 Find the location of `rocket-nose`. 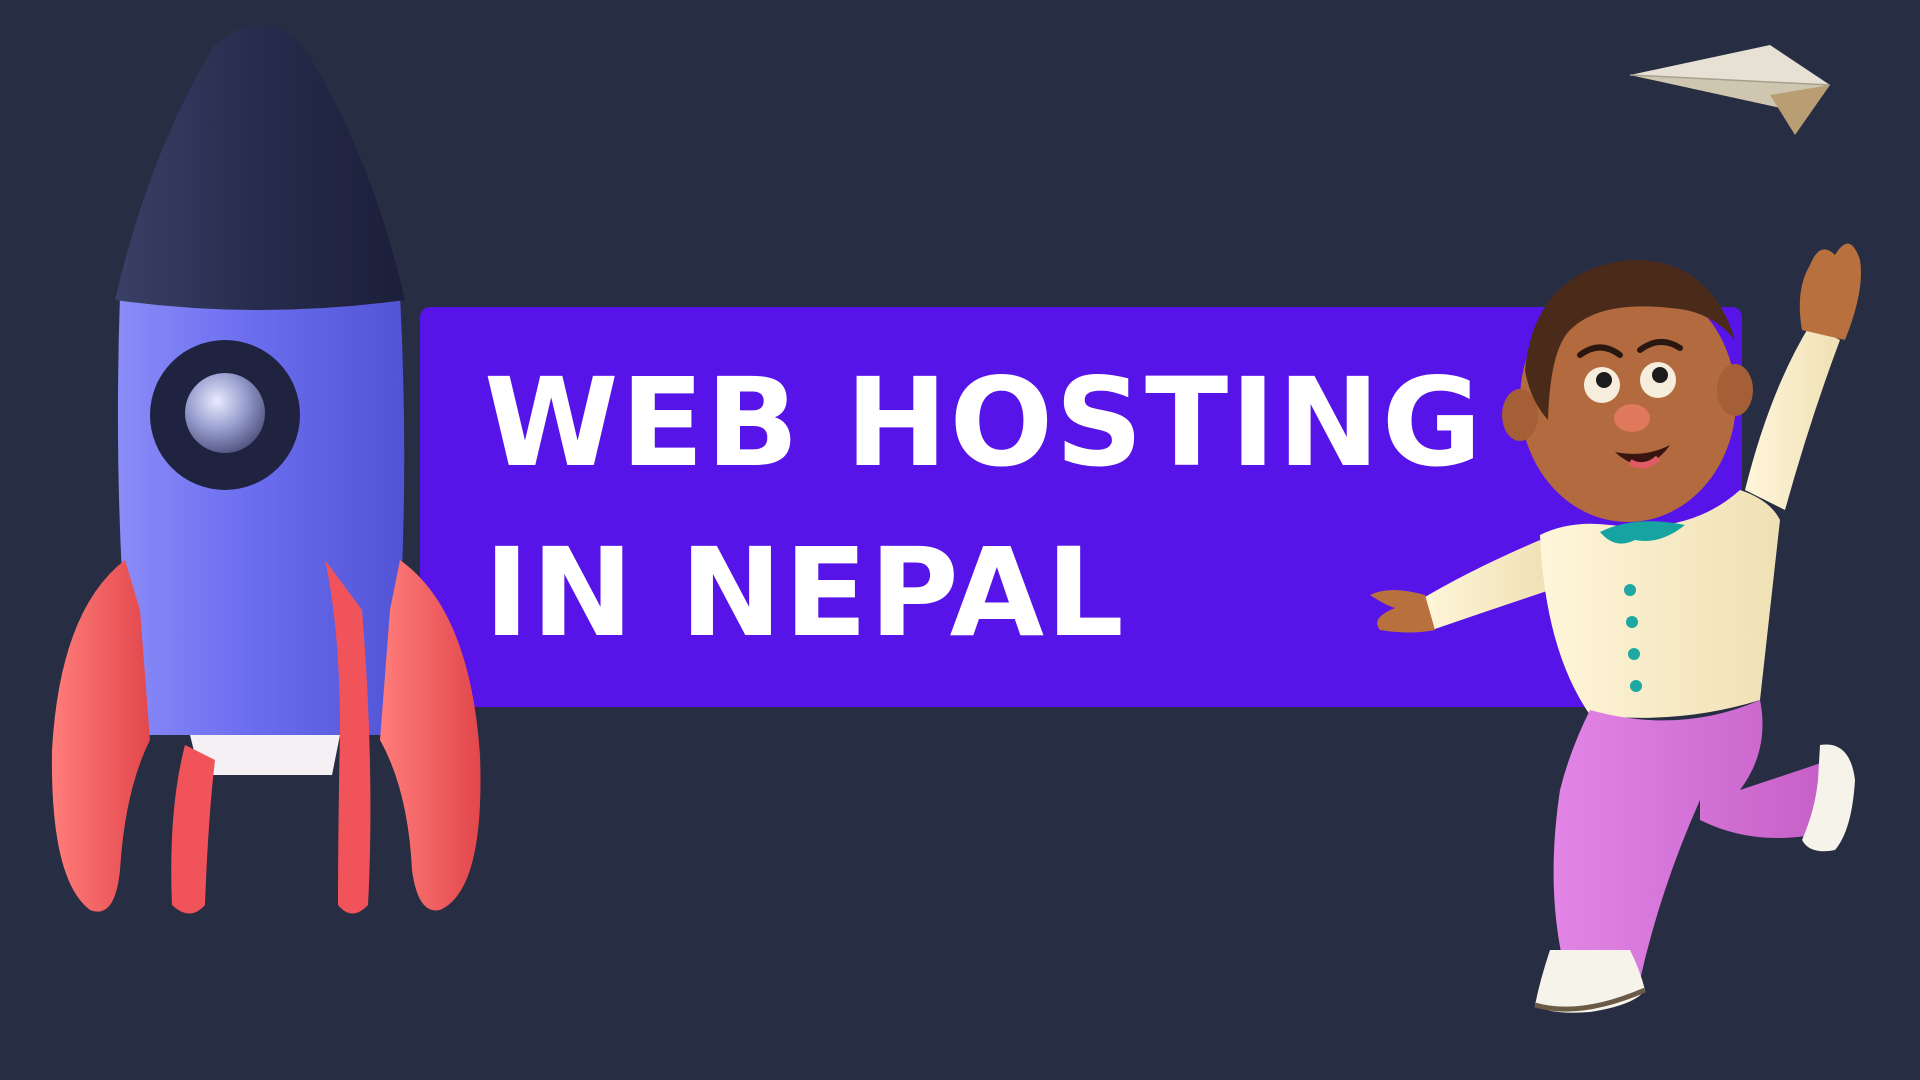

rocket-nose is located at coordinates (260, 167).